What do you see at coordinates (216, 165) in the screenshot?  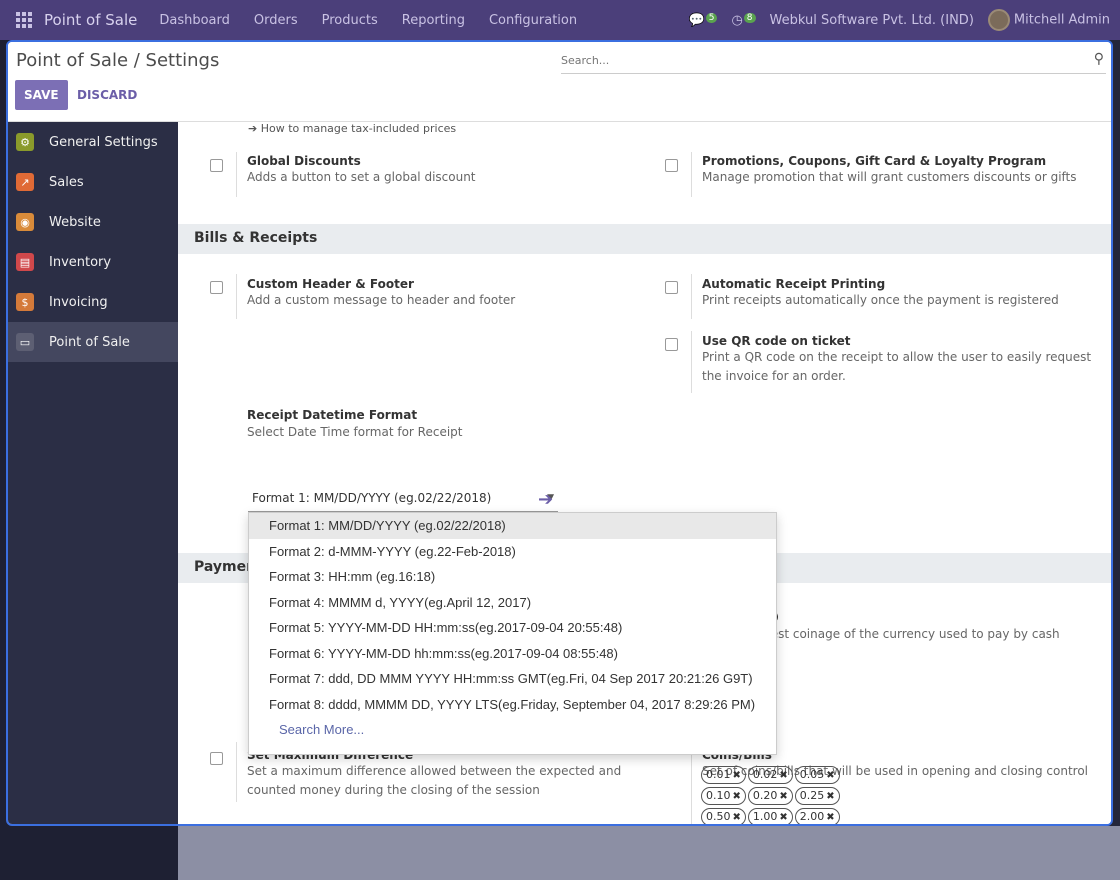 I see `global-discounts-checkbox` at bounding box center [216, 165].